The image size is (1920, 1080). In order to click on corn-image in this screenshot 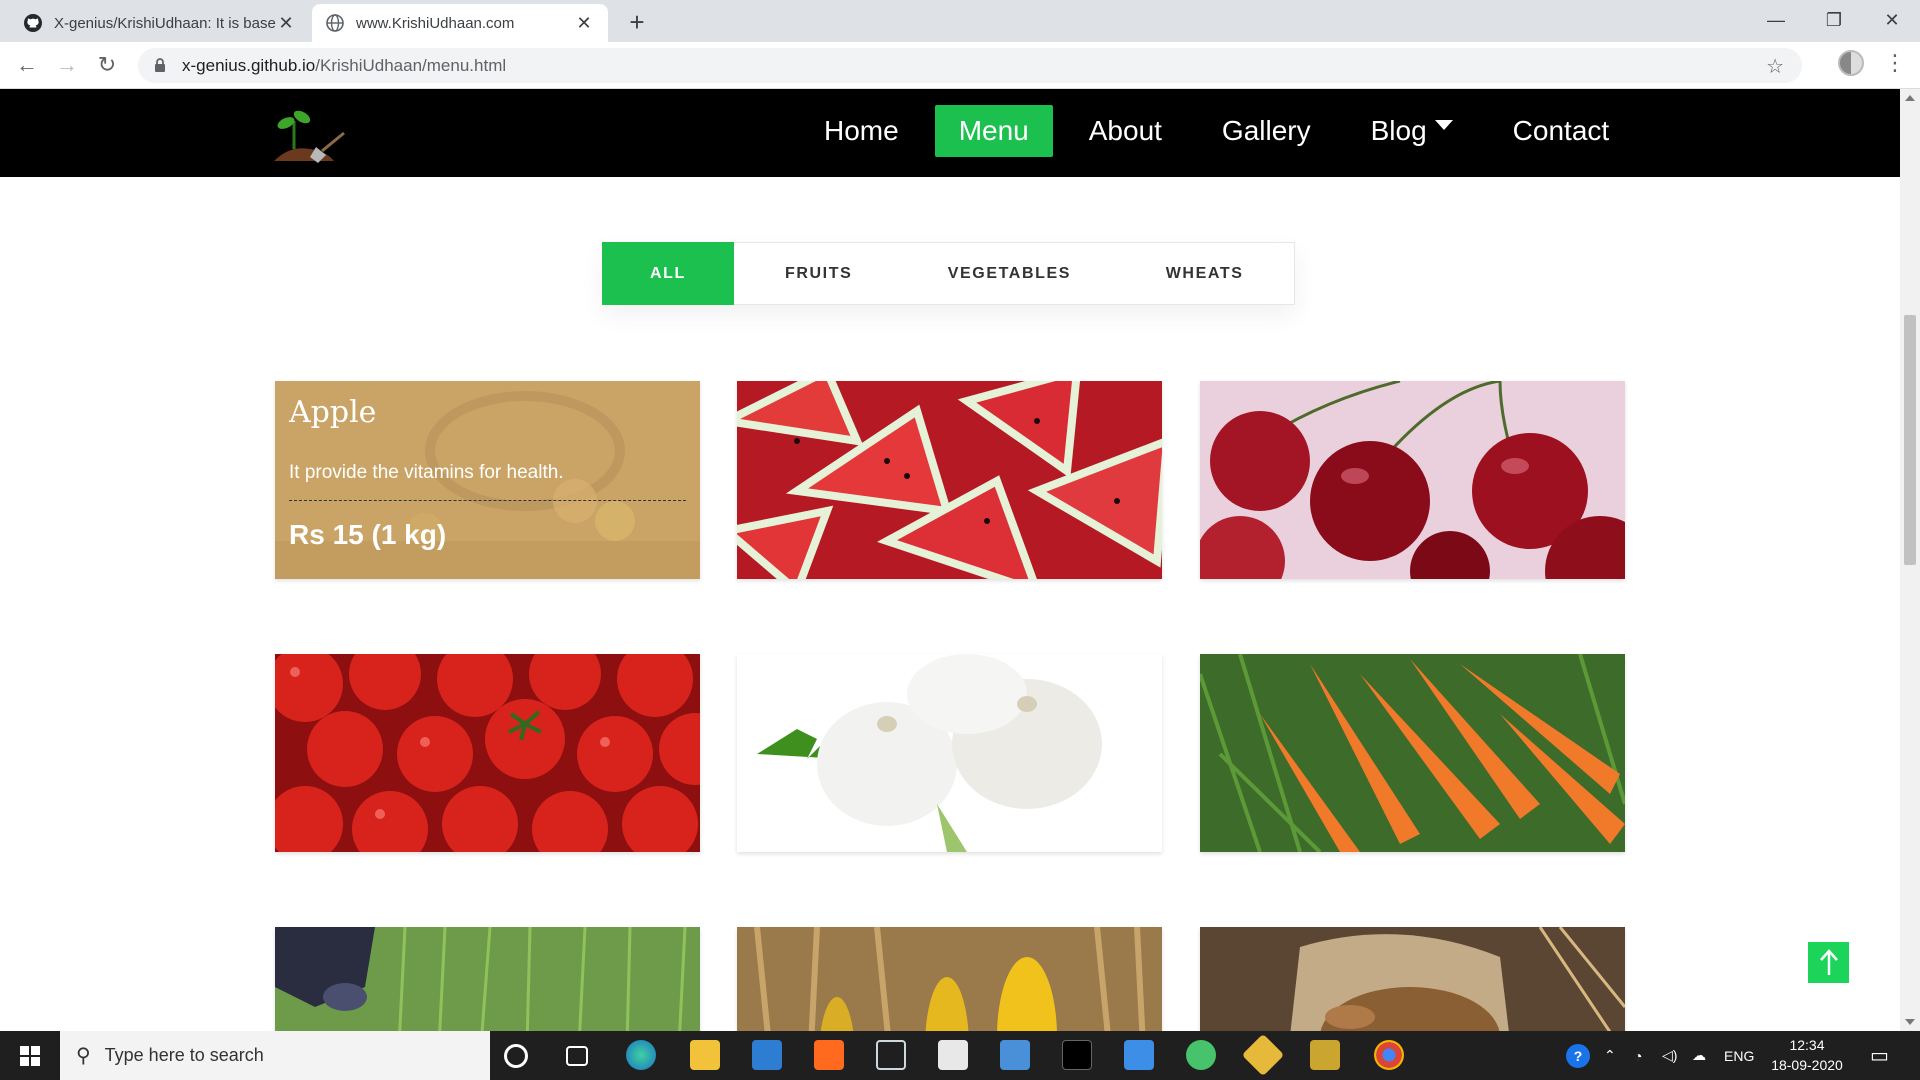, I will do `click(949, 979)`.